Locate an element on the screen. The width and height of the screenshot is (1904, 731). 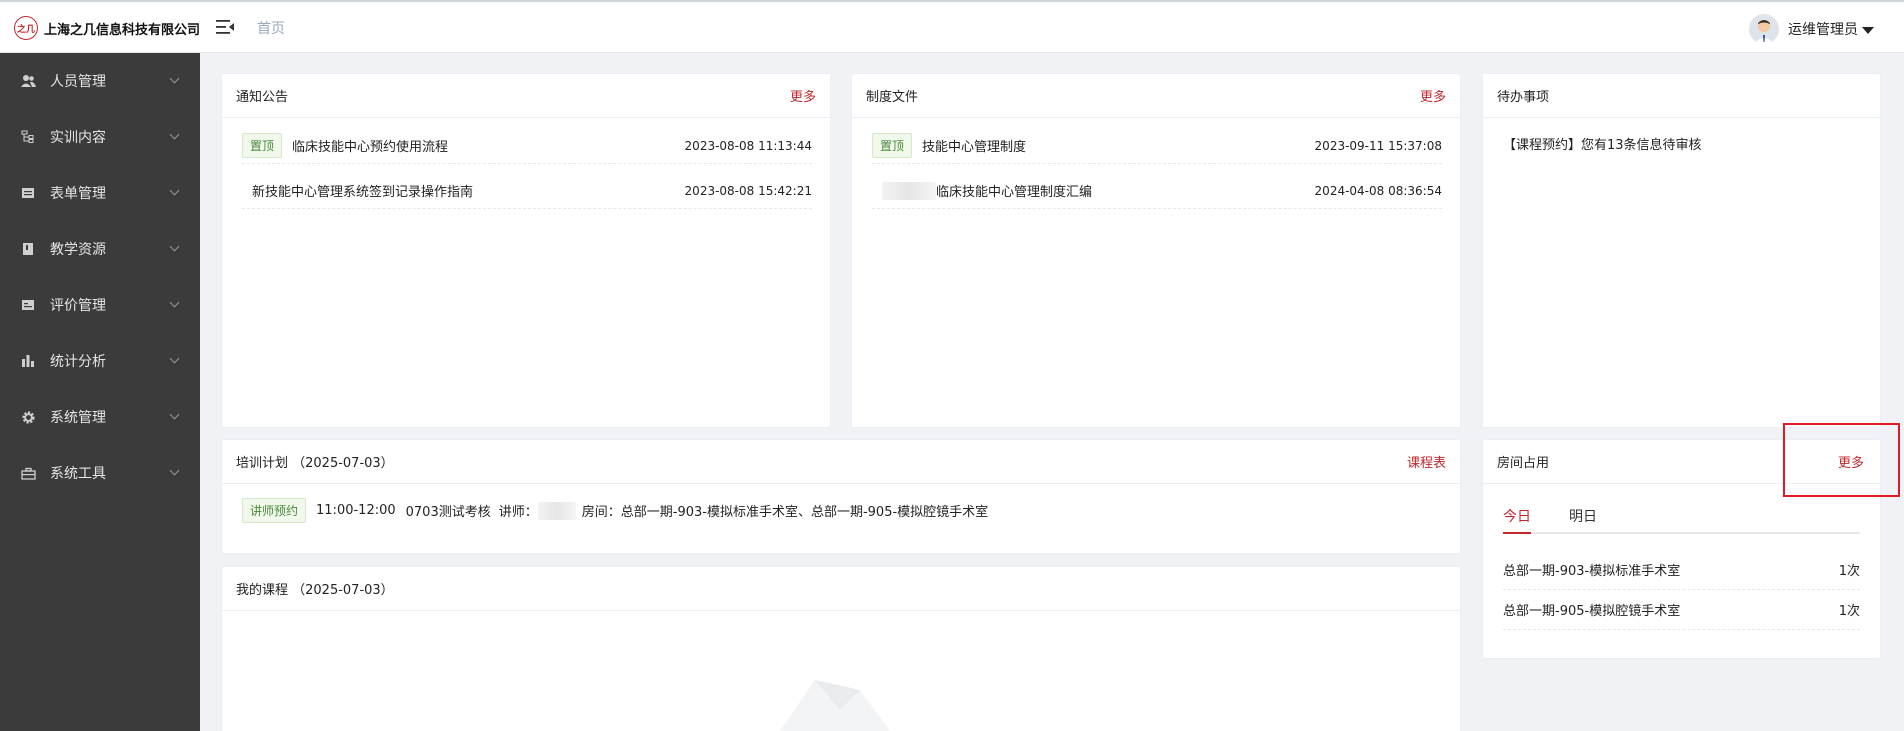
item-title: 新技能中心管理系统签到记录操作指南 is located at coordinates (363, 192).